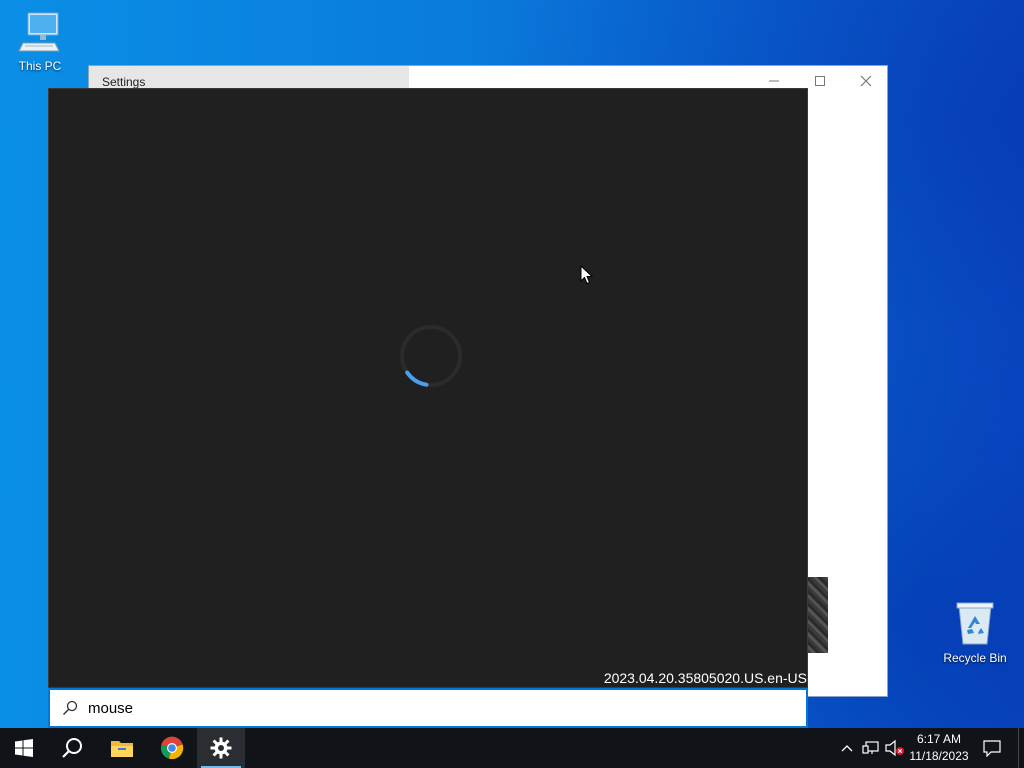 The width and height of the screenshot is (1024, 768). I want to click on computer-icon, so click(39, 32).